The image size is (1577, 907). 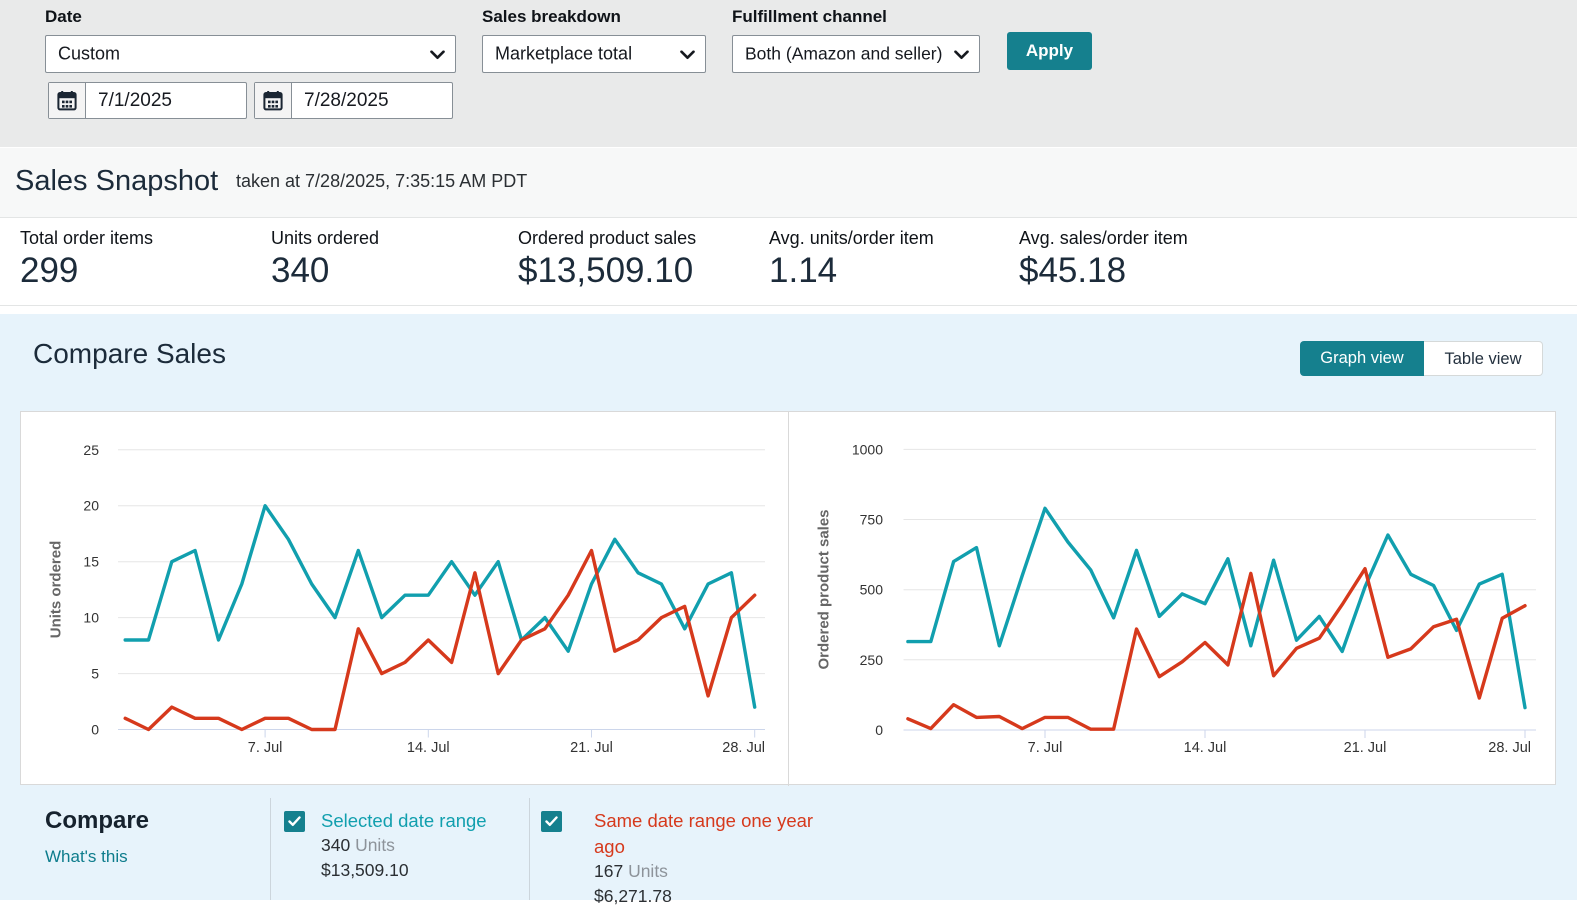 What do you see at coordinates (867, 449) in the screenshot?
I see `svg-text: 1000` at bounding box center [867, 449].